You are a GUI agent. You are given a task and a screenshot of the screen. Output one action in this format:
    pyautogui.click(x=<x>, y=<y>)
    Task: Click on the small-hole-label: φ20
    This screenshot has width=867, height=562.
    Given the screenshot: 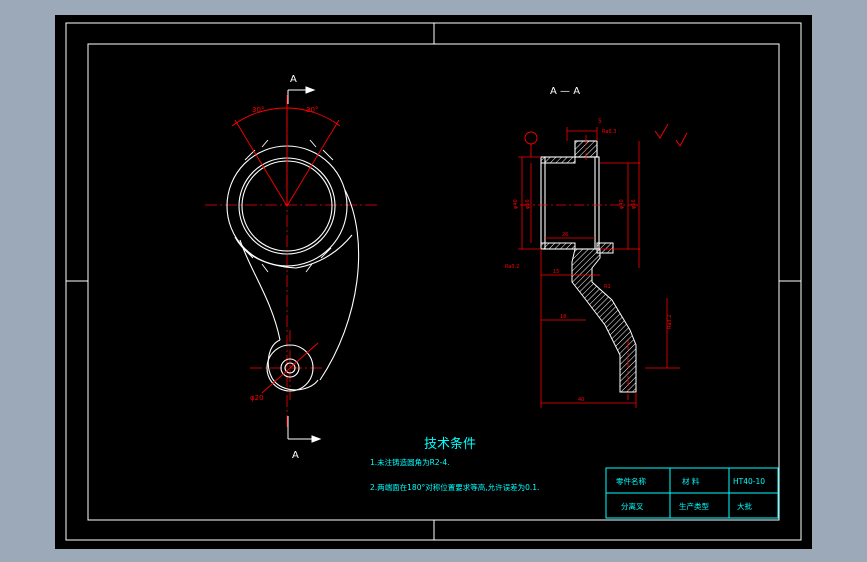 What is the action you would take?
    pyautogui.click(x=257, y=398)
    